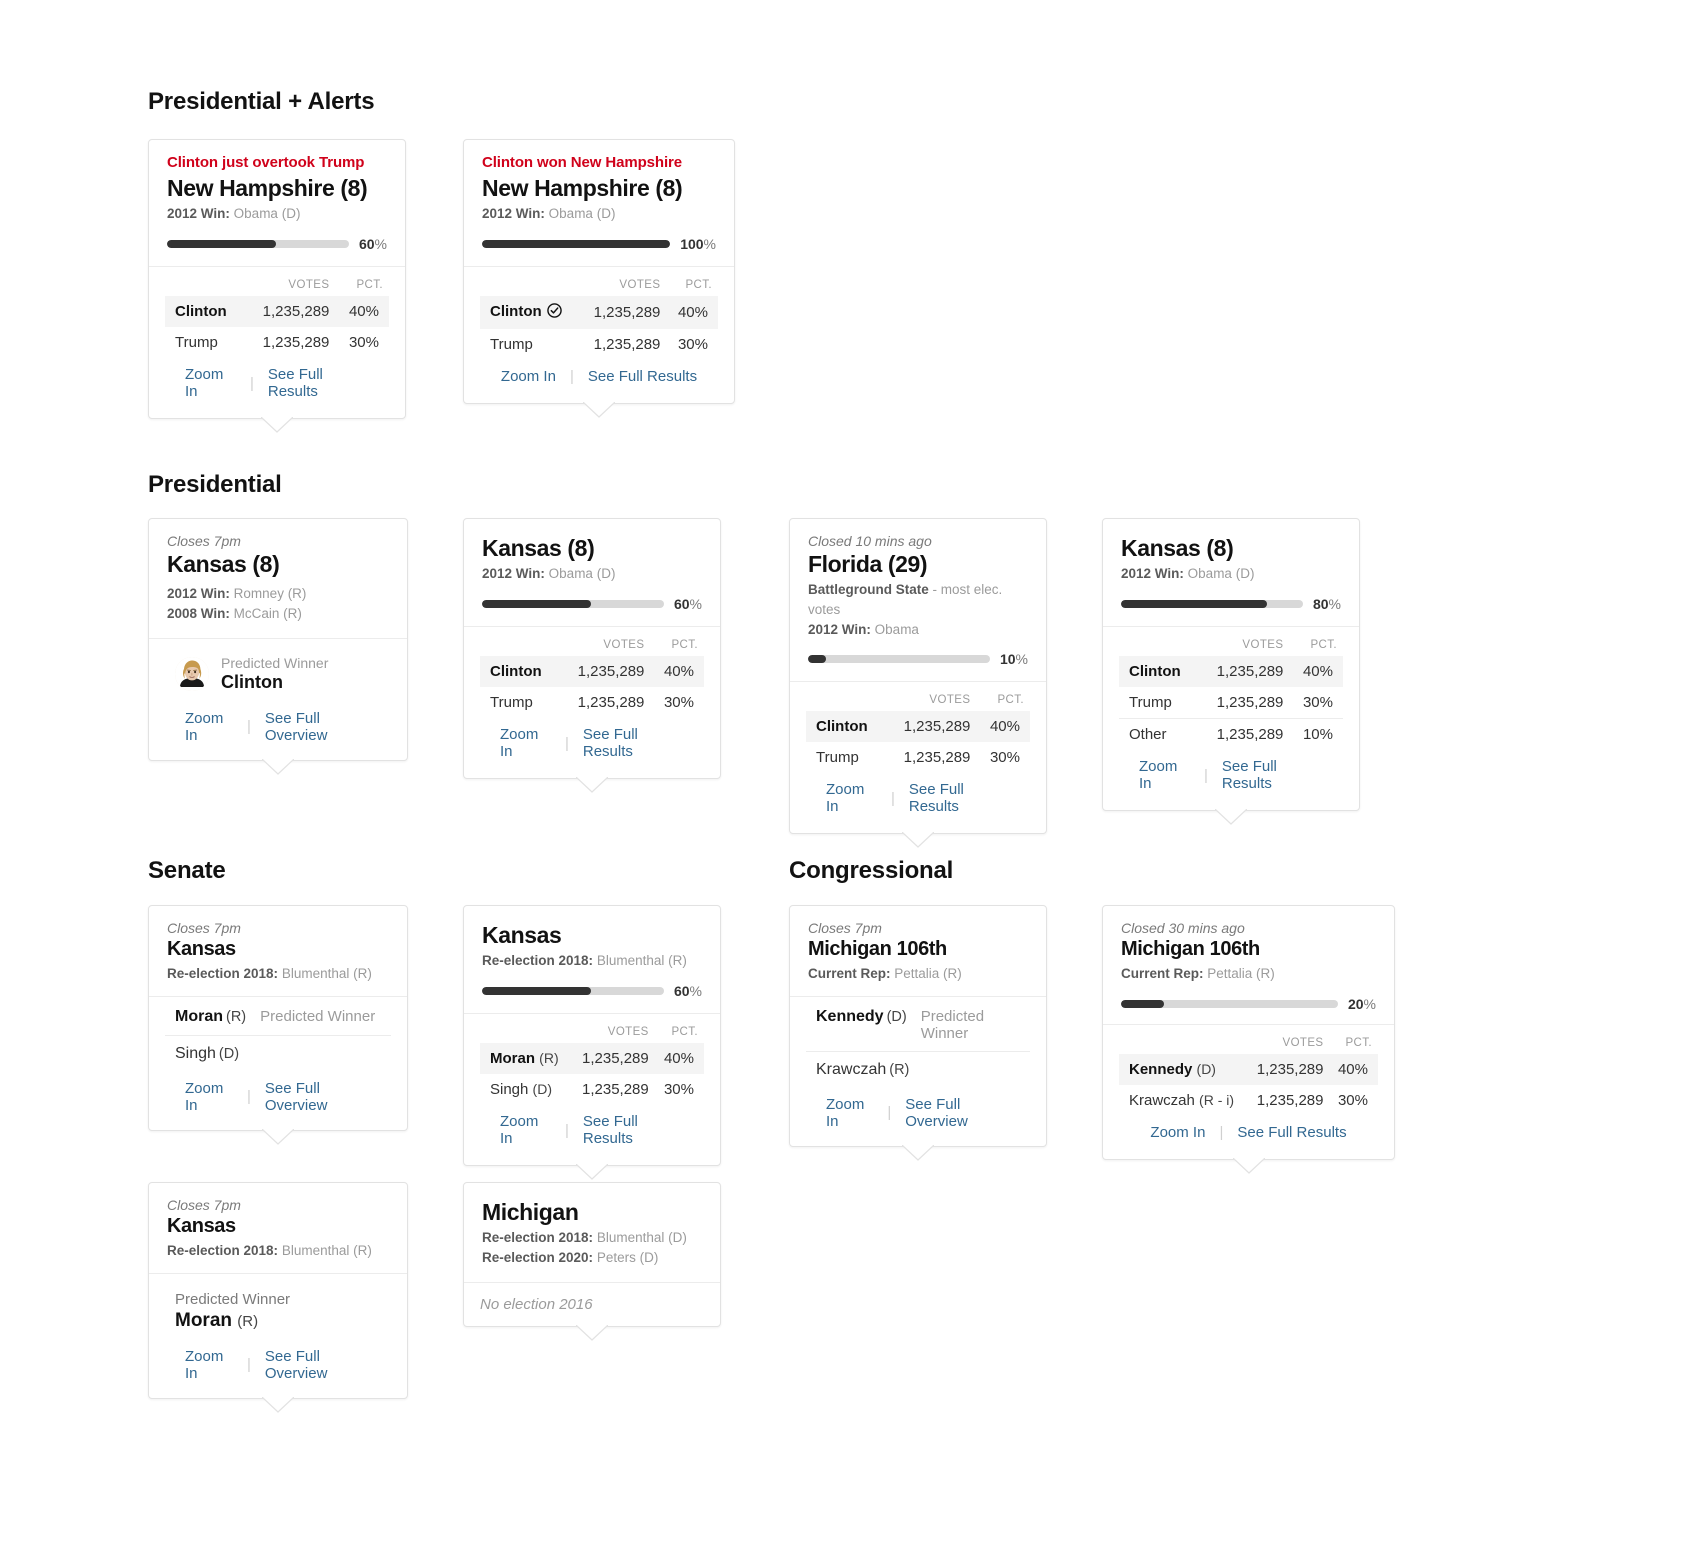  Describe the element at coordinates (849, 973) in the screenshot. I see `meta-prefix: Current Rep:` at that location.